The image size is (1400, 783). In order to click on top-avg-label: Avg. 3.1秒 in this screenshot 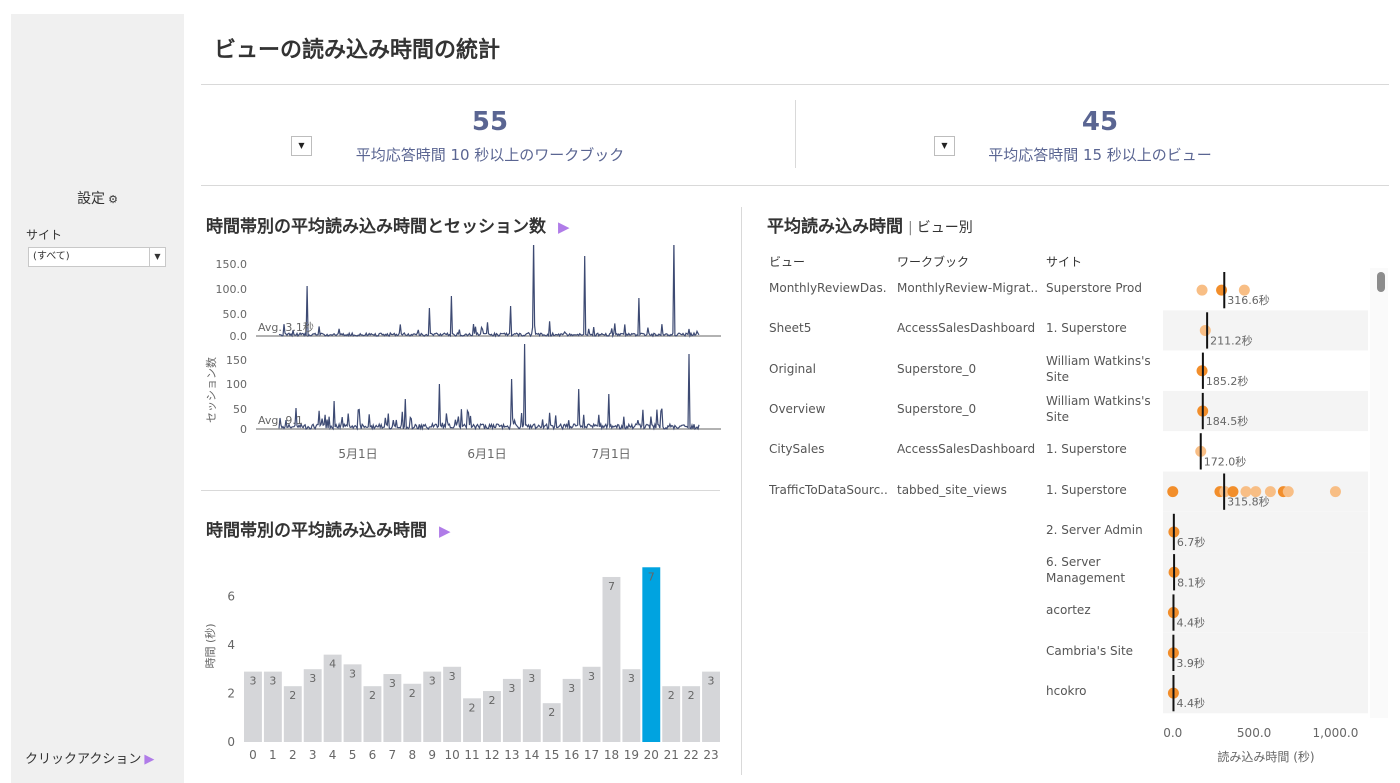, I will do `click(286, 327)`.